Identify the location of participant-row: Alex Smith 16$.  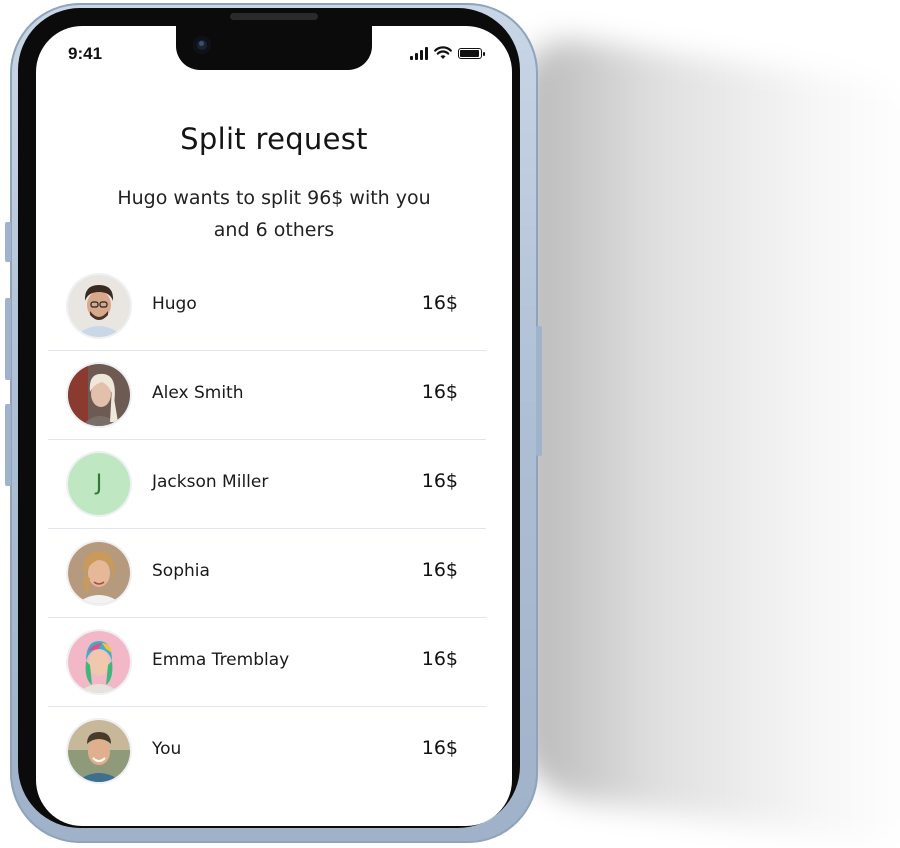
(267, 395).